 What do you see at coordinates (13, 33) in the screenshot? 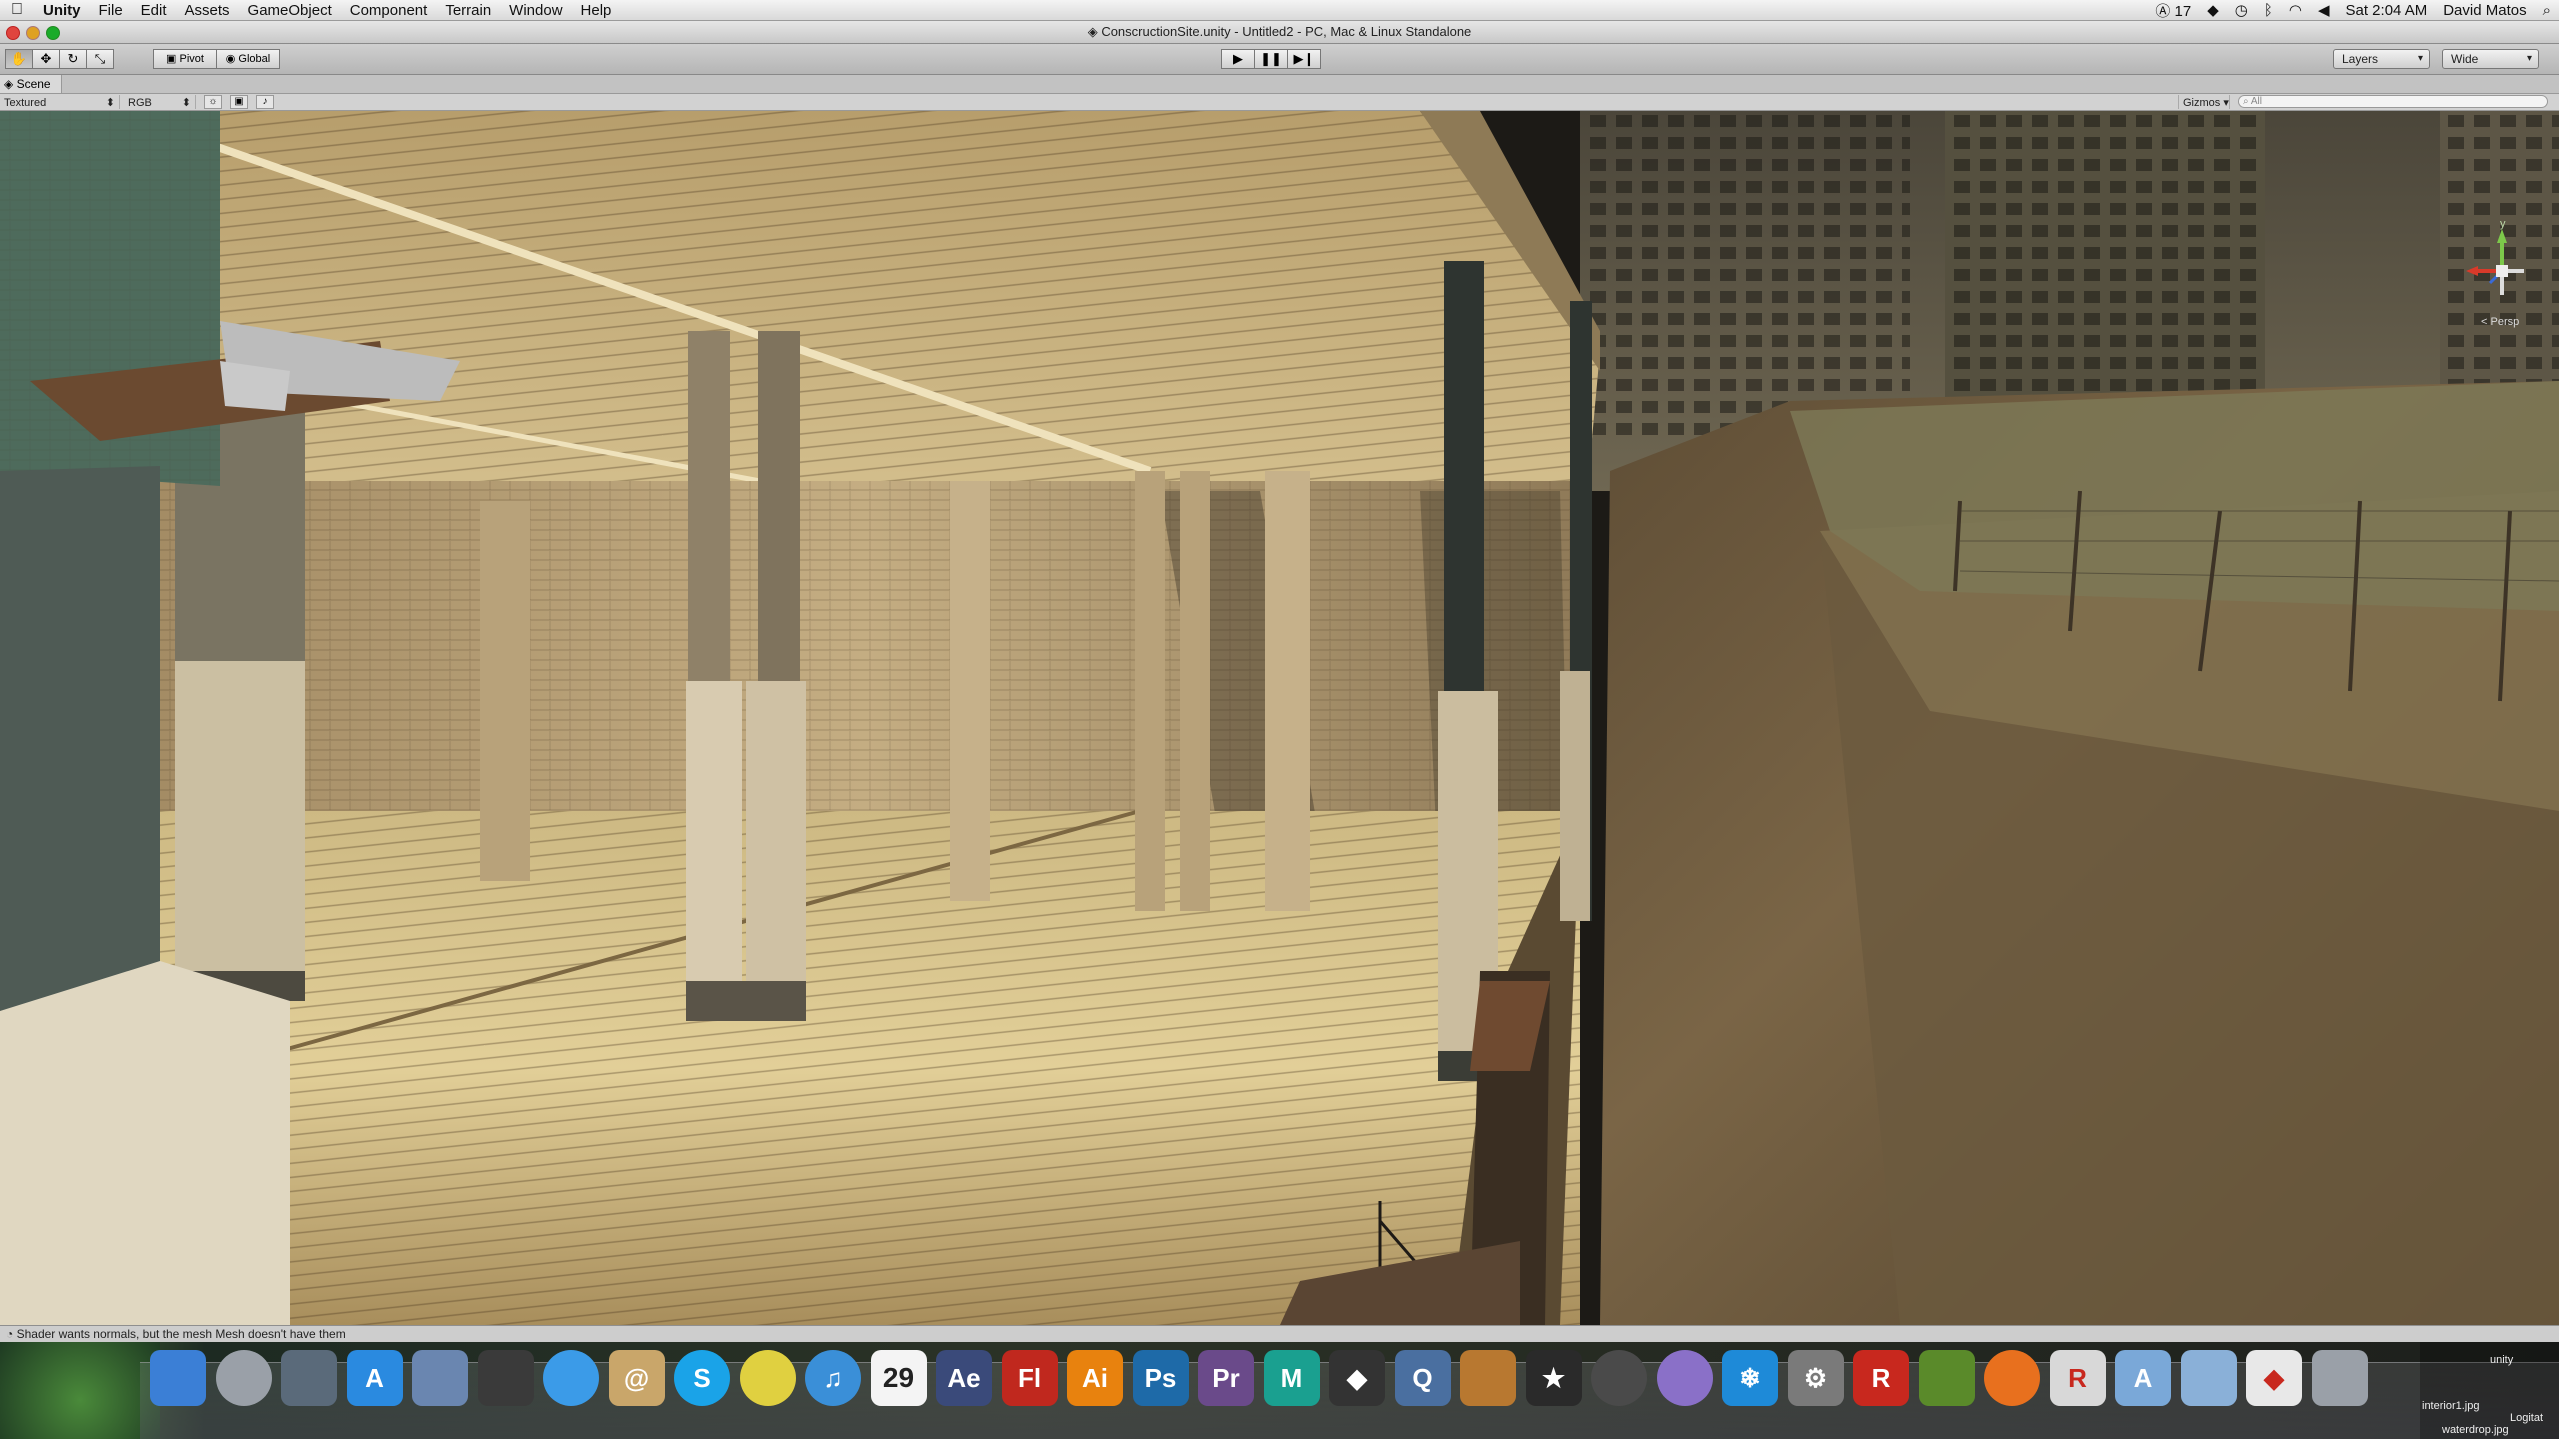
I see `close-window-button` at bounding box center [13, 33].